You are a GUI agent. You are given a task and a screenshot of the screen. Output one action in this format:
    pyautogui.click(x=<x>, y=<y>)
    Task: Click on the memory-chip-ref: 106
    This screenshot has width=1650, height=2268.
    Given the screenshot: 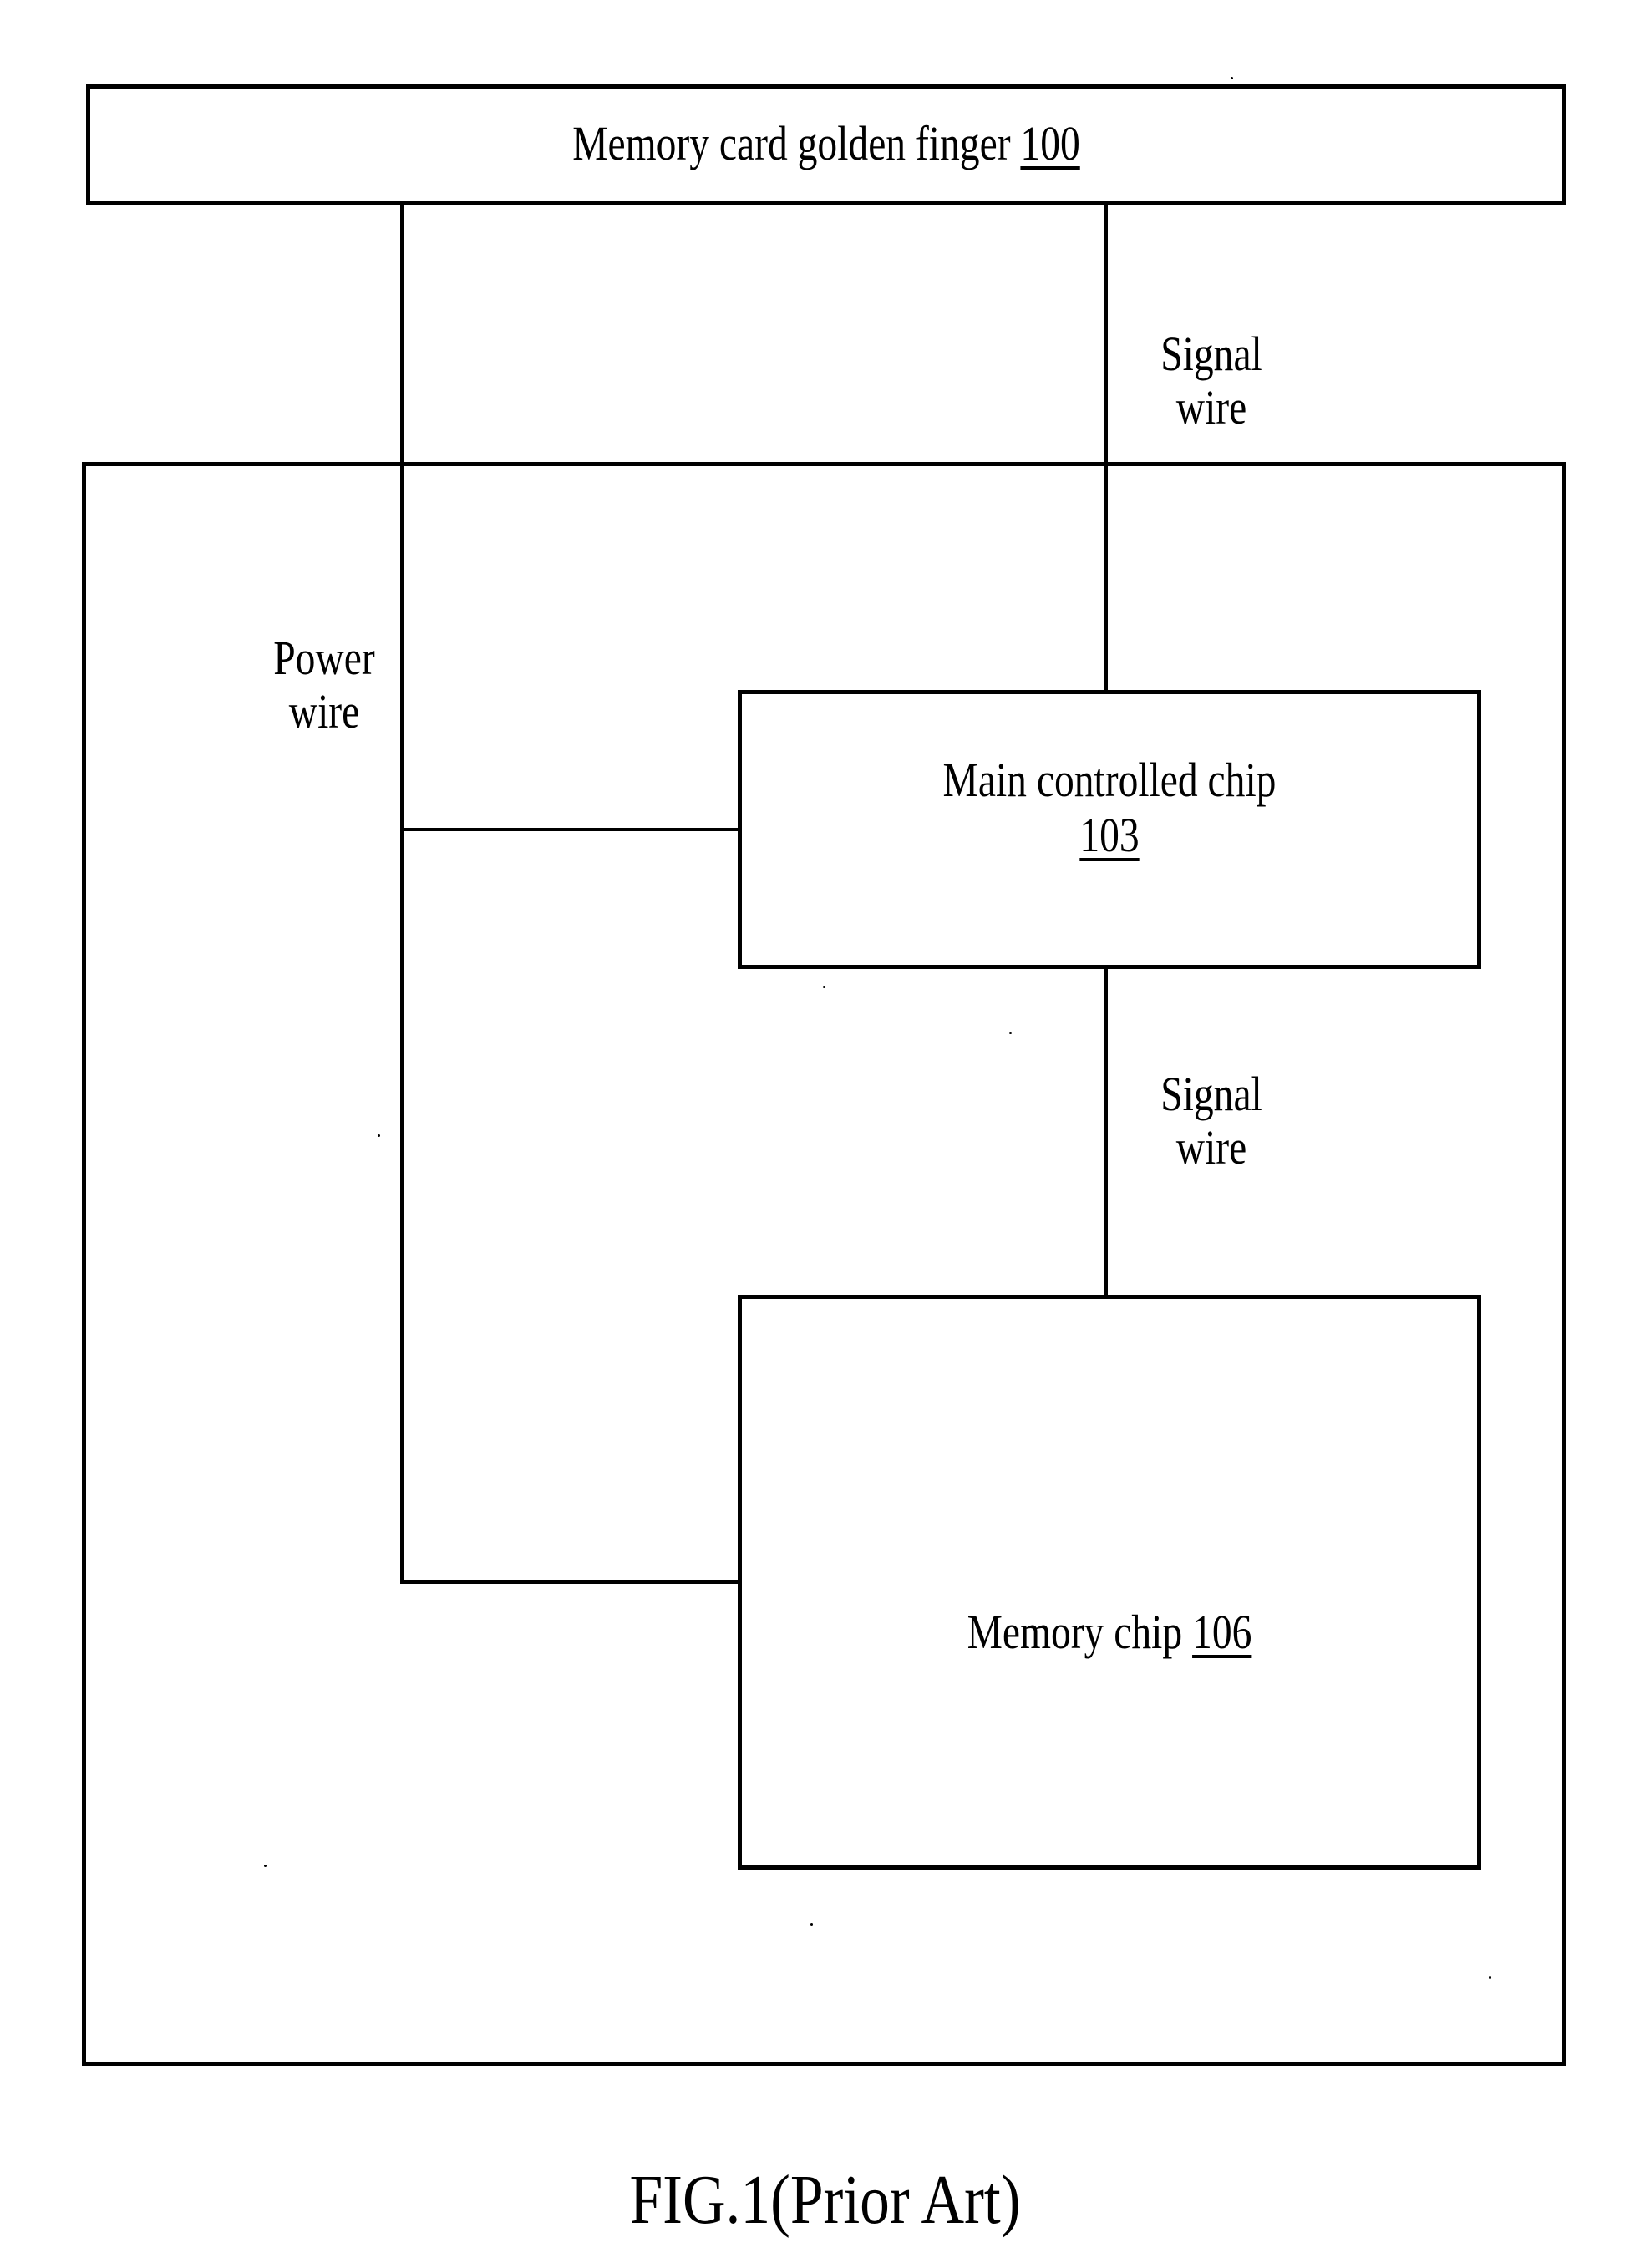 What is the action you would take?
    pyautogui.click(x=1222, y=1632)
    